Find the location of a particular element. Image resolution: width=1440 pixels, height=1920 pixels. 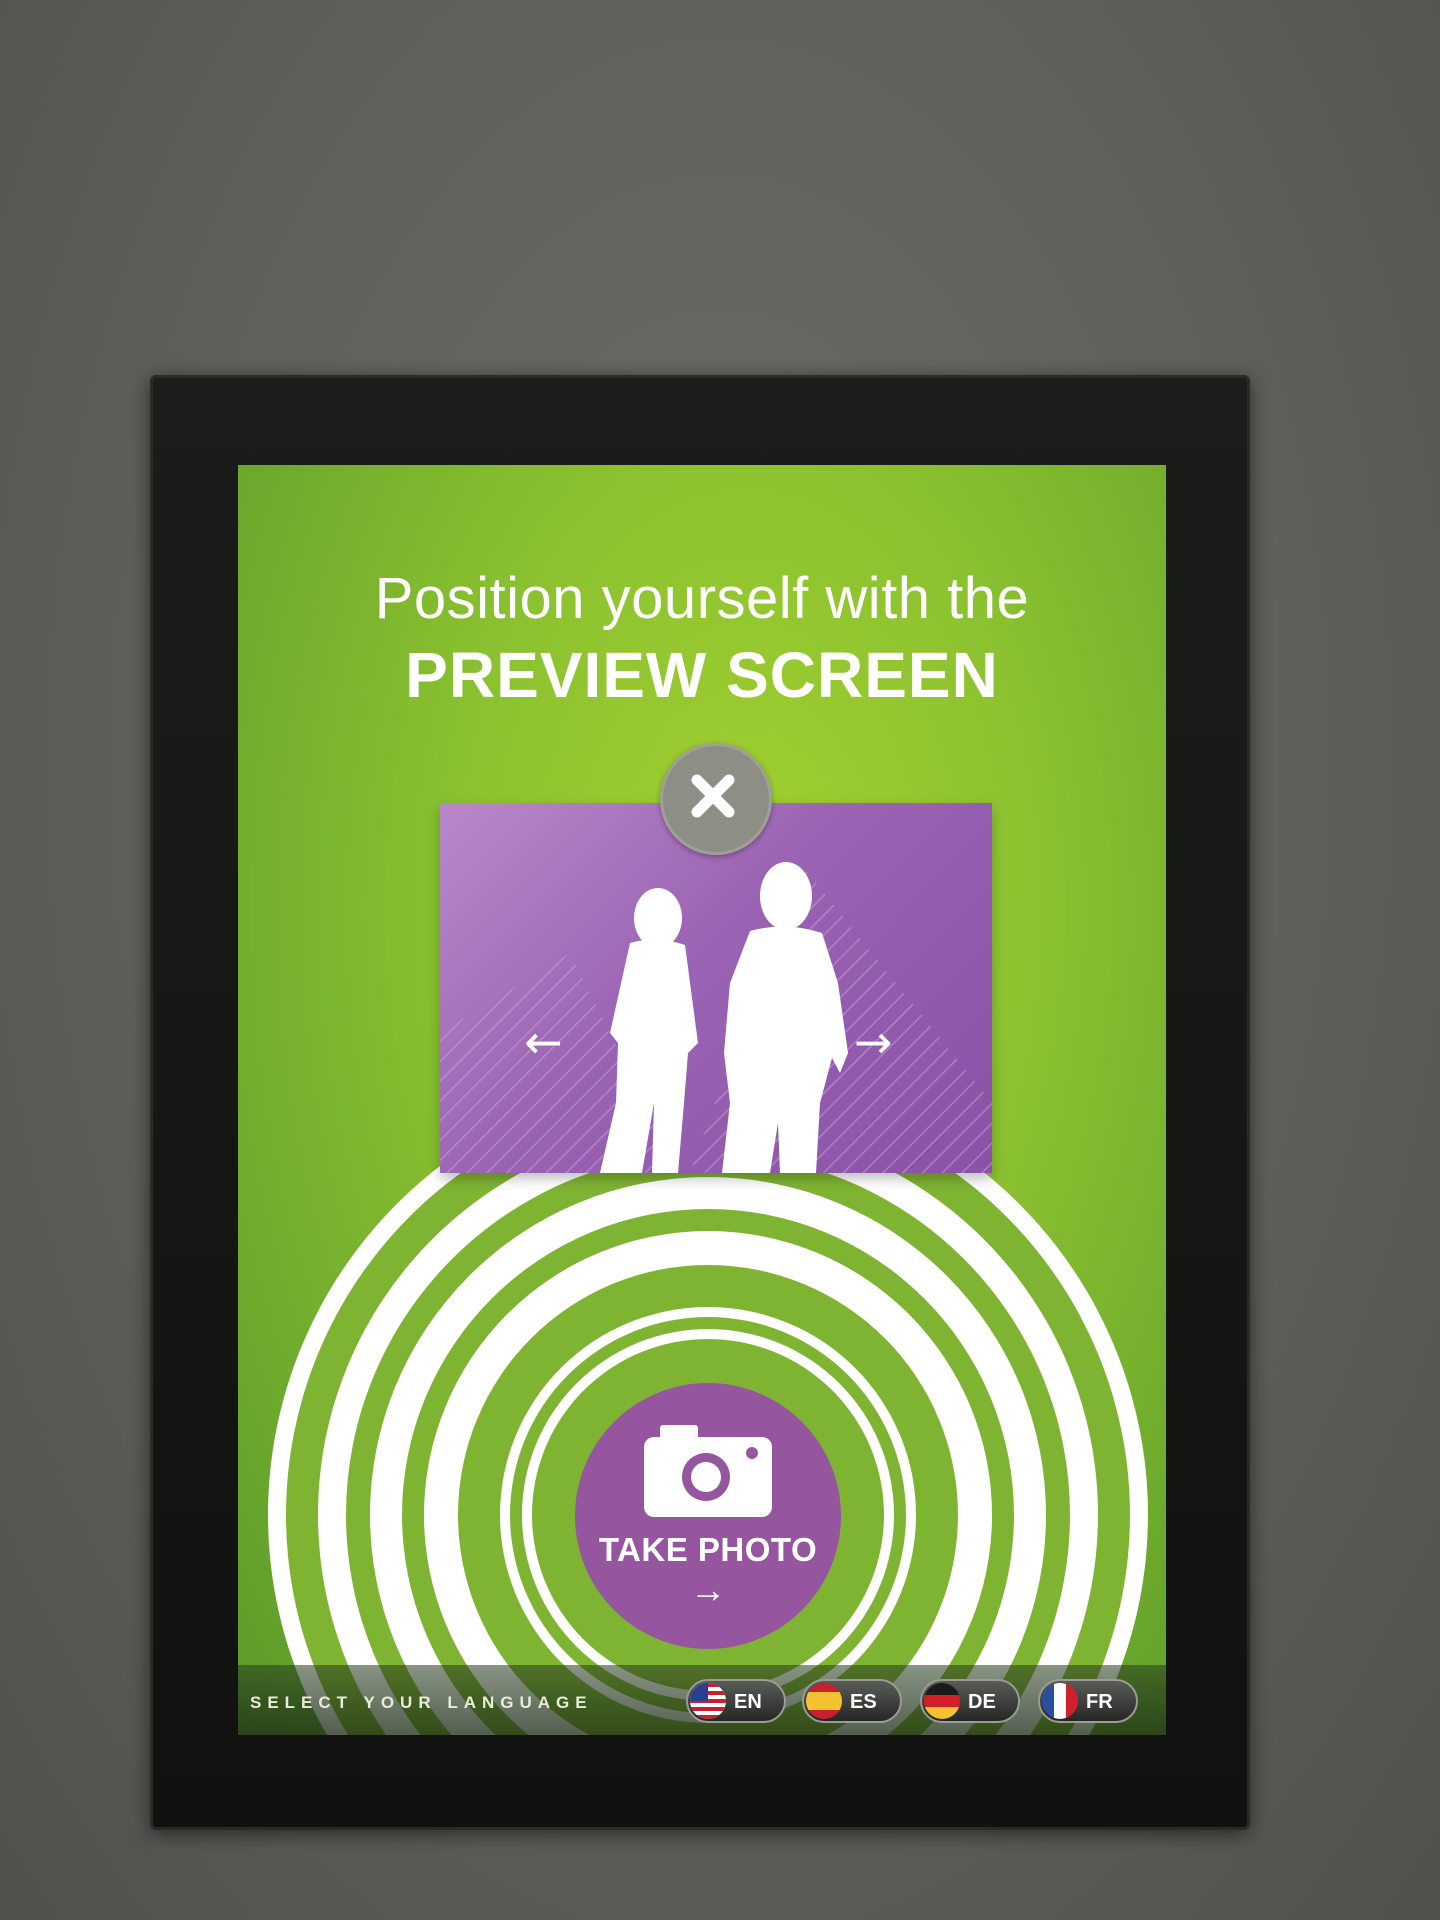

take-photo-button: TAKE PHOTO → is located at coordinates (708, 1516).